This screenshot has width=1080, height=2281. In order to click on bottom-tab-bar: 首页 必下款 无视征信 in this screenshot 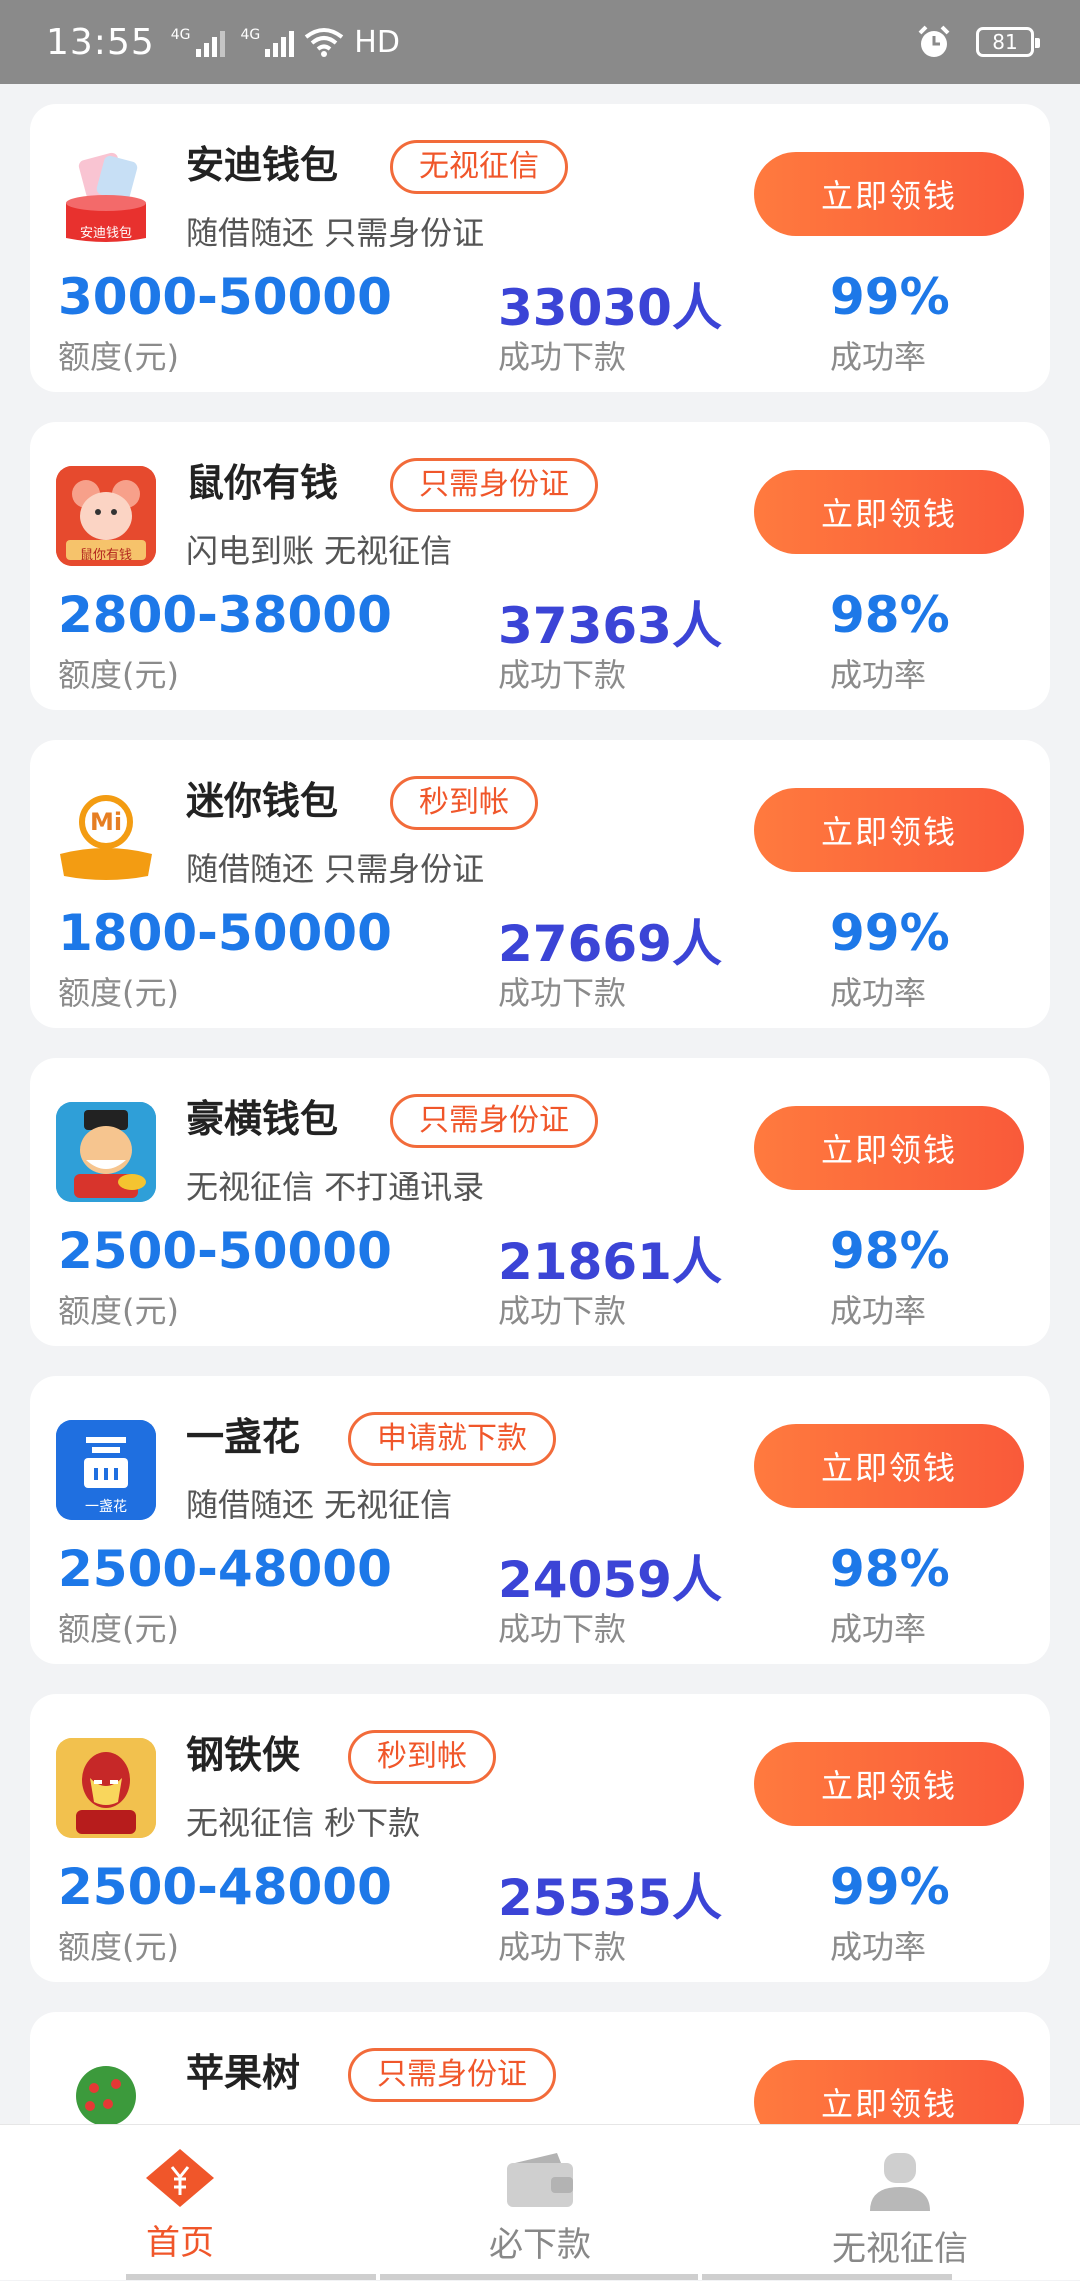, I will do `click(540, 2202)`.